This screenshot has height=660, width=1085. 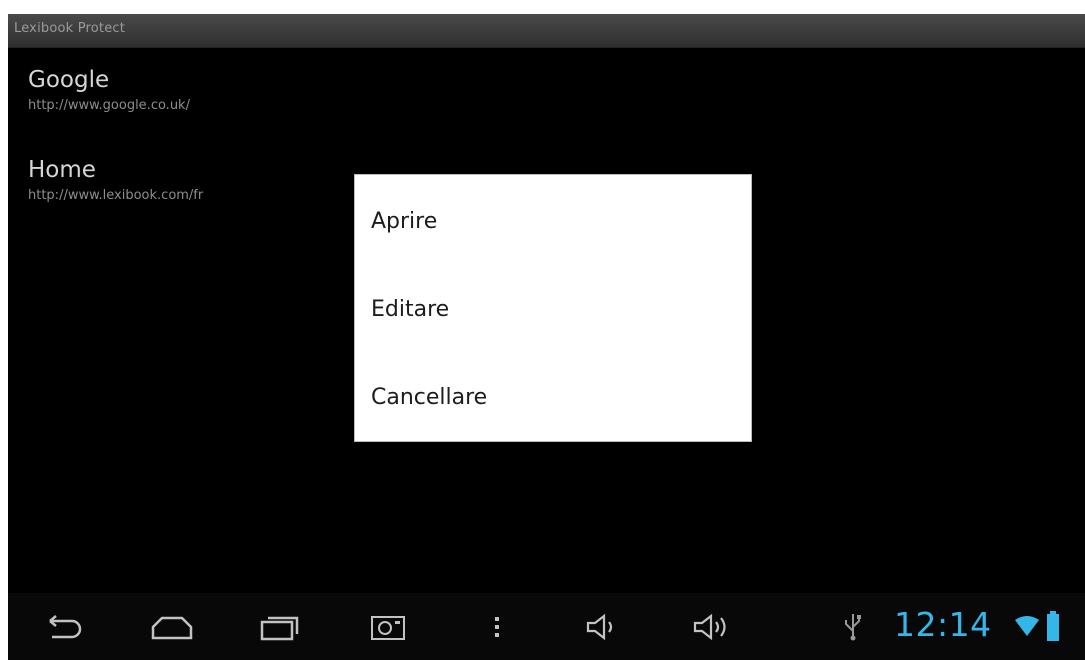 What do you see at coordinates (116, 195) in the screenshot?
I see `bookmark-url: http://www.lexibook.com/fr` at bounding box center [116, 195].